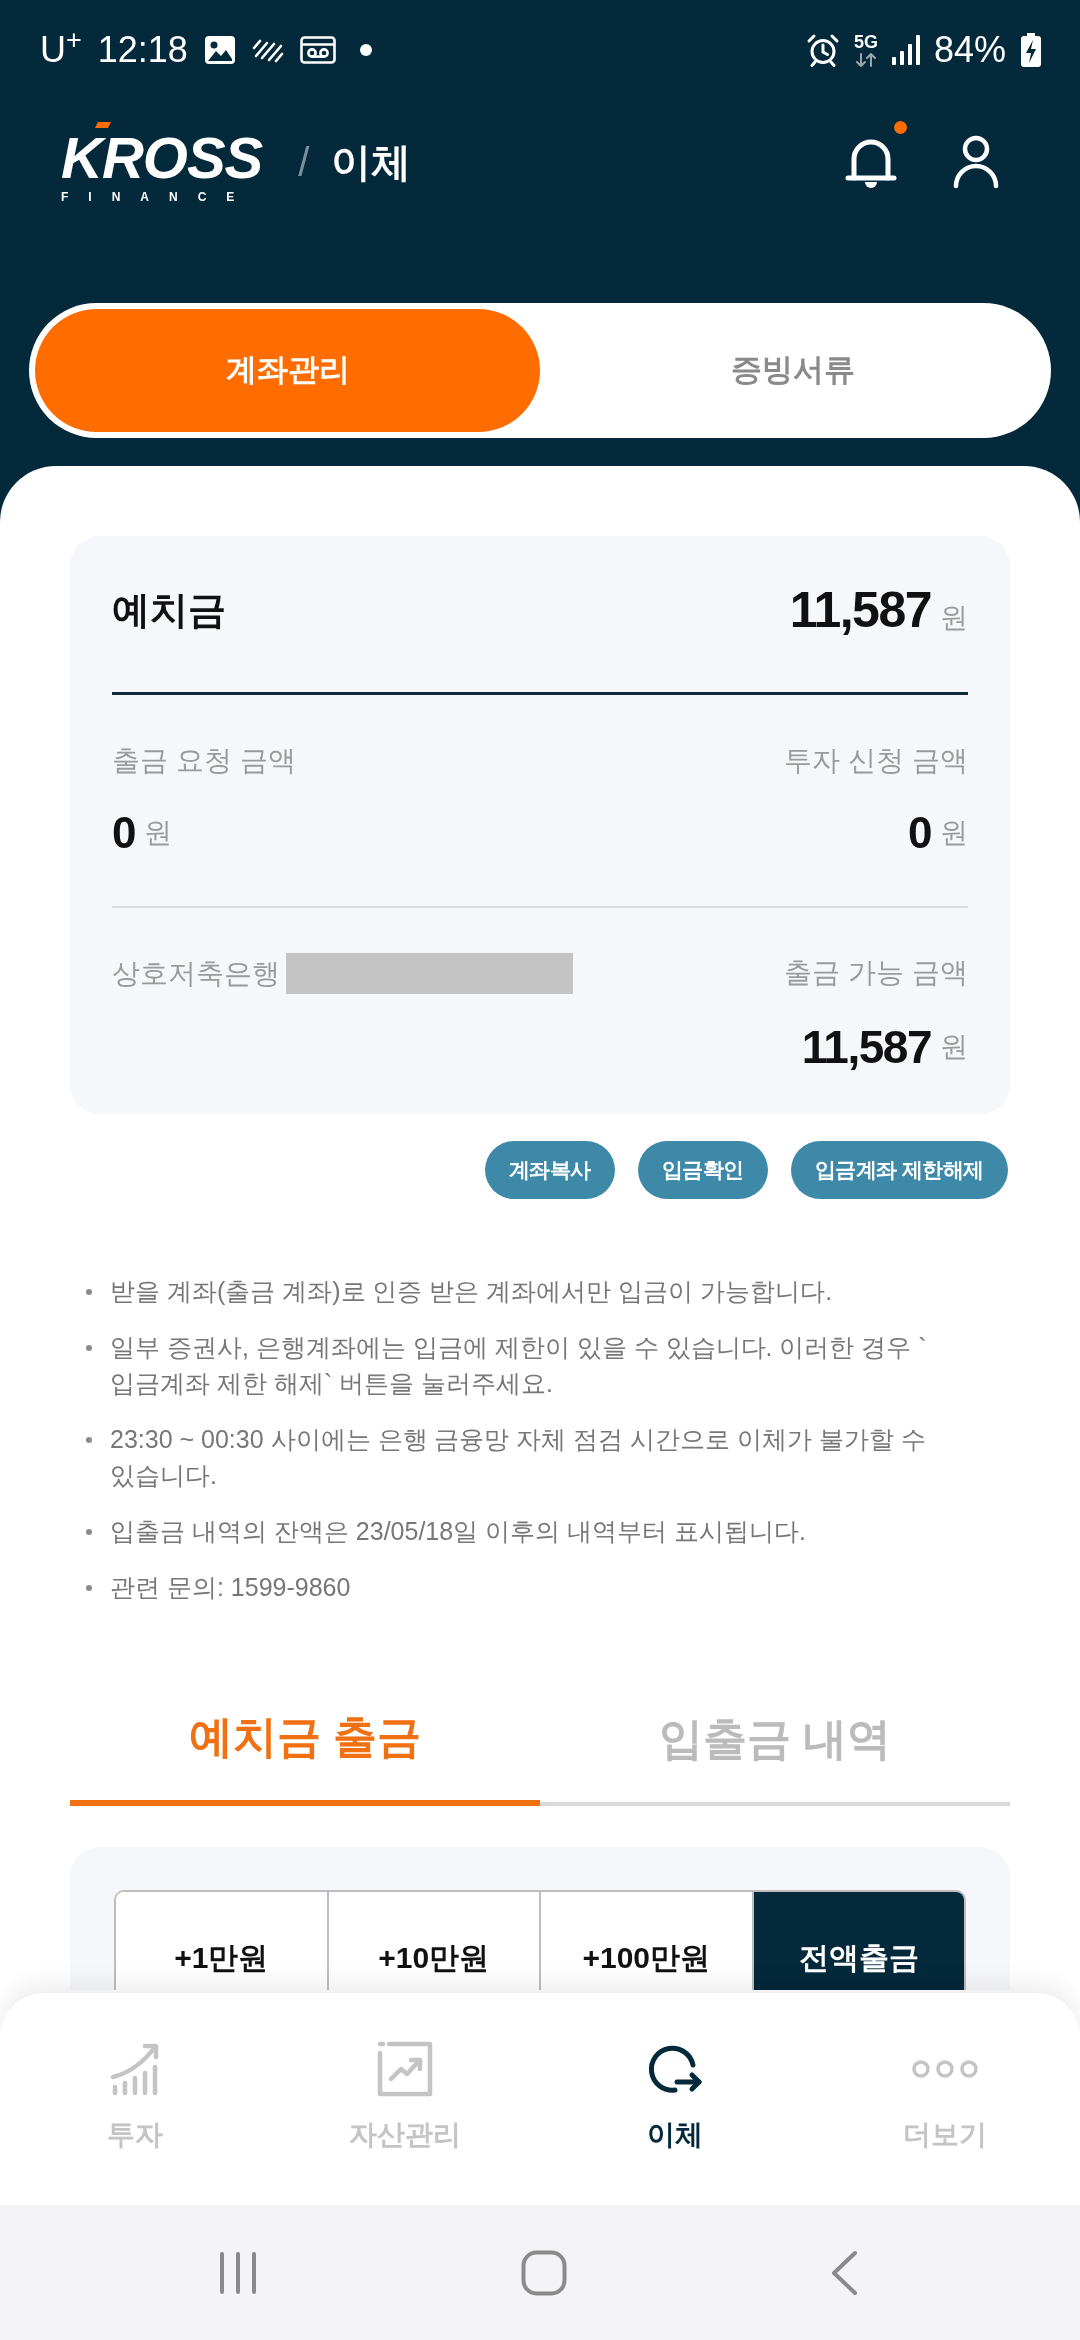  Describe the element at coordinates (865, 60) in the screenshot. I see `data-arrows-icon` at that location.